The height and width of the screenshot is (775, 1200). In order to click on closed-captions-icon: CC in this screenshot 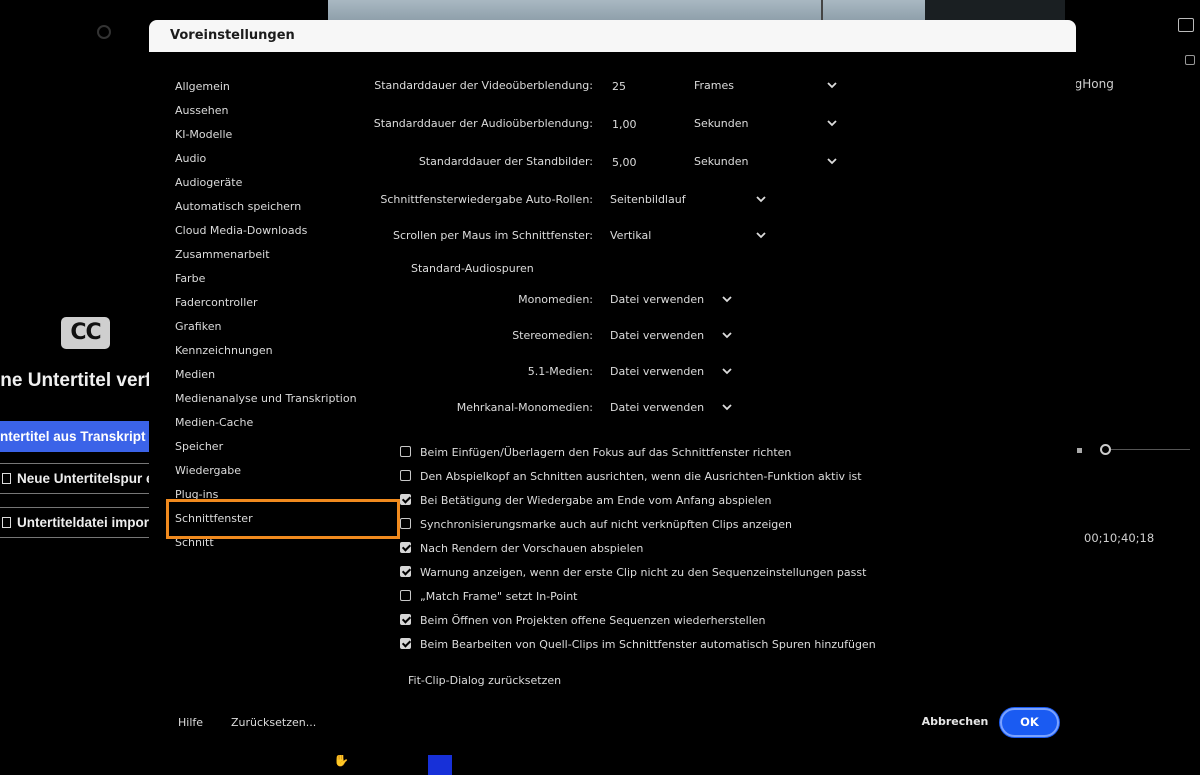, I will do `click(85, 333)`.